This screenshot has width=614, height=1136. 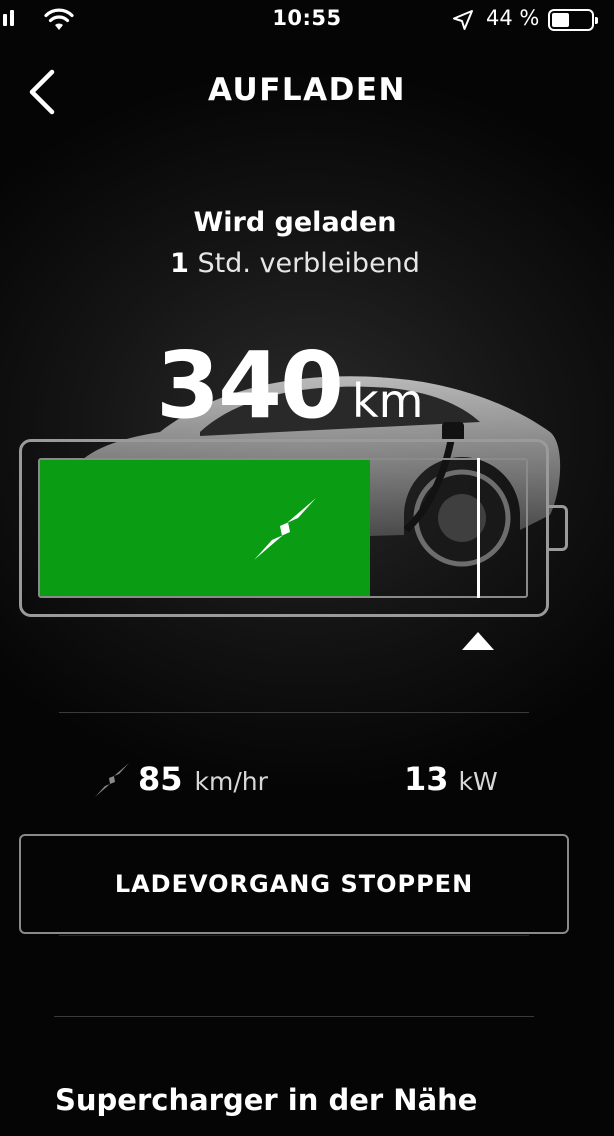 I want to click on location-arrow-icon, so click(x=463, y=20).